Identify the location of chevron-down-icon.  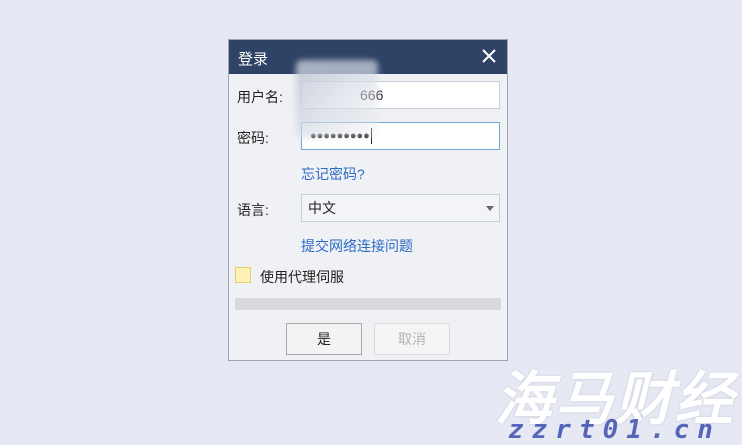
(490, 208).